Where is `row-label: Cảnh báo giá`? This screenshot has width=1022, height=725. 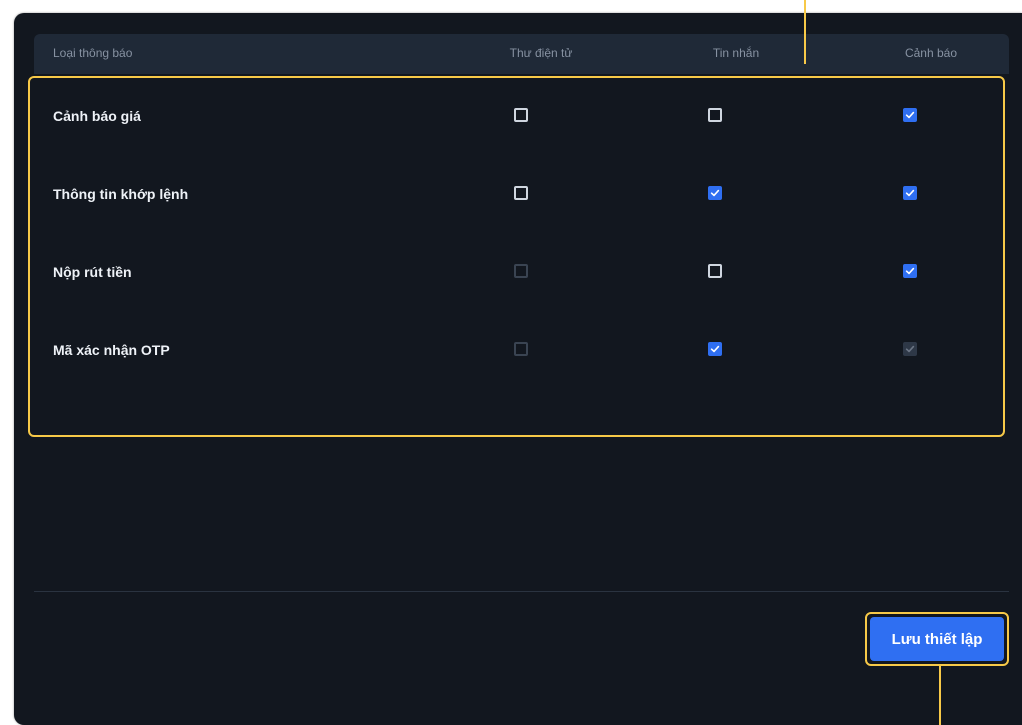
row-label: Cảnh báo giá is located at coordinates (97, 116).